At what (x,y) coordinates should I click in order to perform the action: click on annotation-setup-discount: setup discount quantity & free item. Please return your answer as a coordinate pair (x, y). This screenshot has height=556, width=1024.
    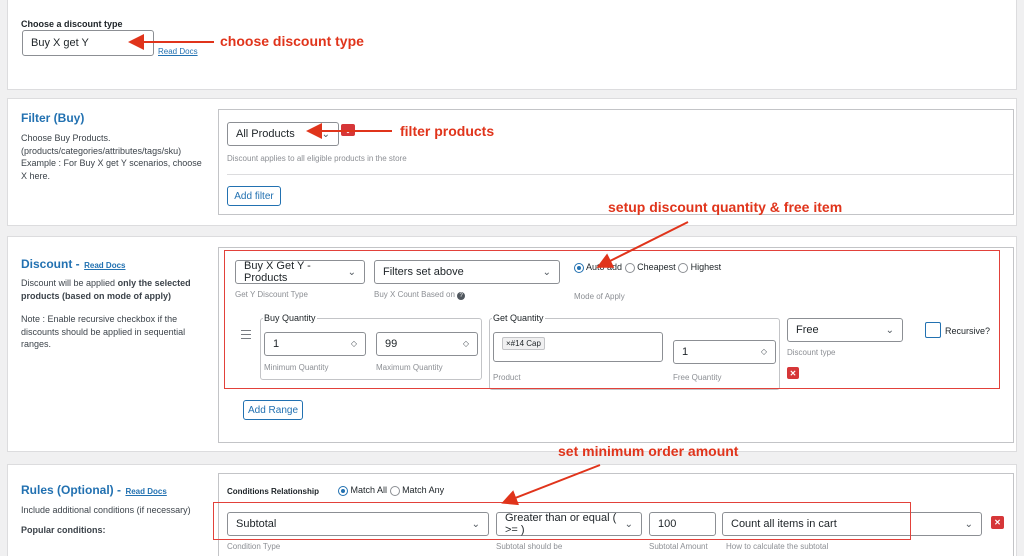
    Looking at the image, I should click on (725, 207).